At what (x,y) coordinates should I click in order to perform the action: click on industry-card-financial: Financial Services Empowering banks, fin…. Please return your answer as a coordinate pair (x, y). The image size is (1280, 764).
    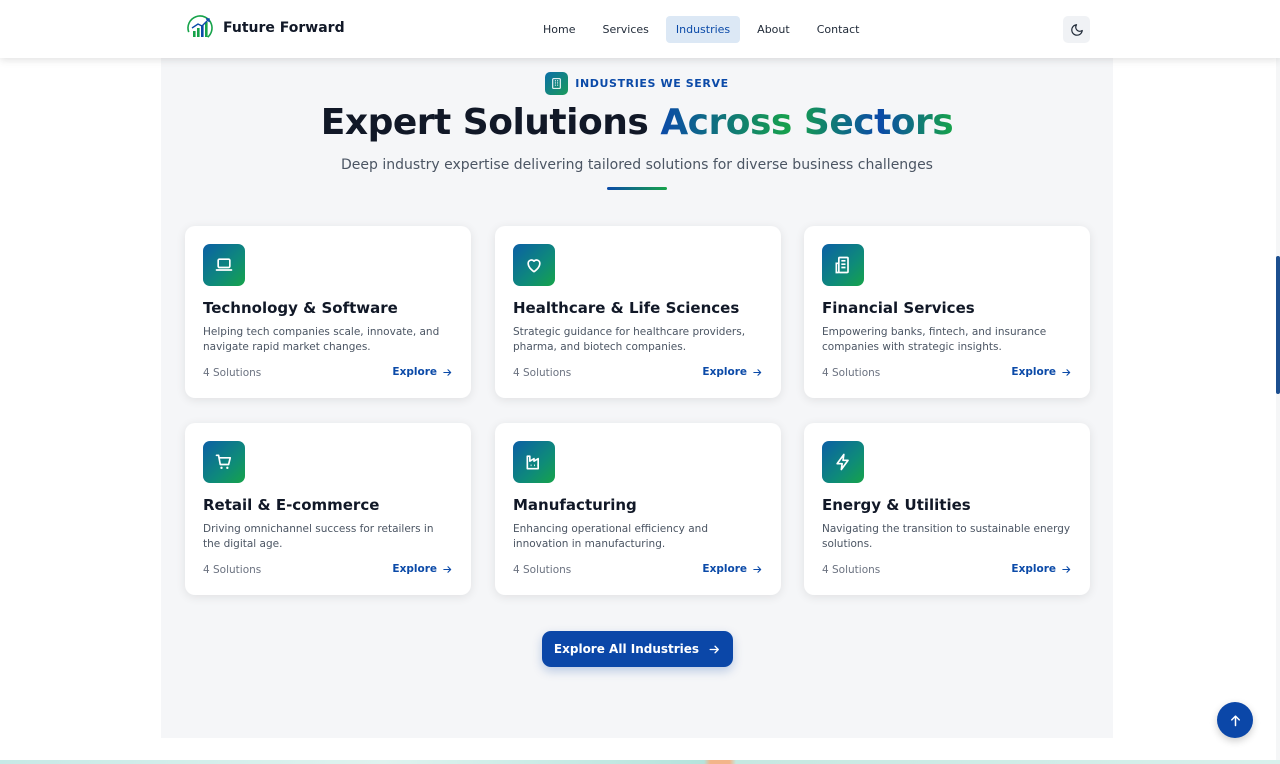
    Looking at the image, I should click on (947, 312).